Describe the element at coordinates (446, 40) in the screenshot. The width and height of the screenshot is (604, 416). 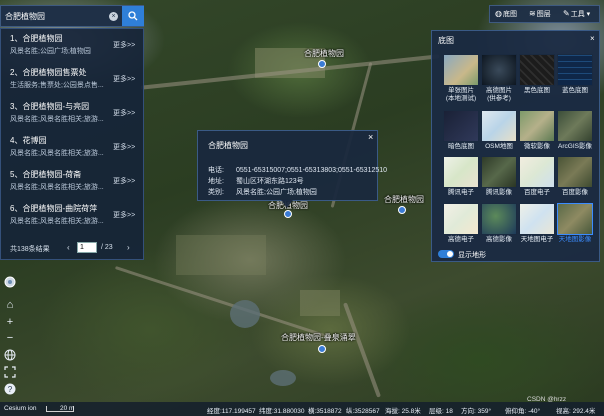
I see `basemap-panel-title: 底图` at that location.